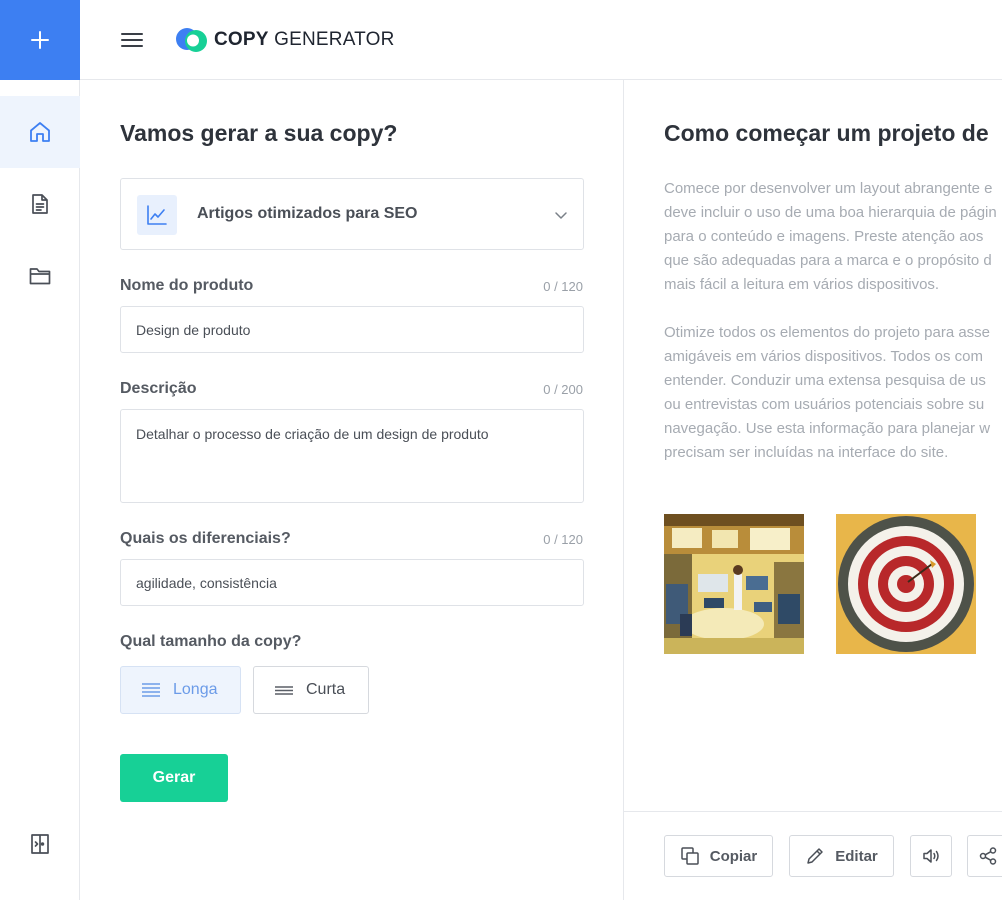 This screenshot has height=900, width=1002. I want to click on description-label: Descrição, so click(158, 388).